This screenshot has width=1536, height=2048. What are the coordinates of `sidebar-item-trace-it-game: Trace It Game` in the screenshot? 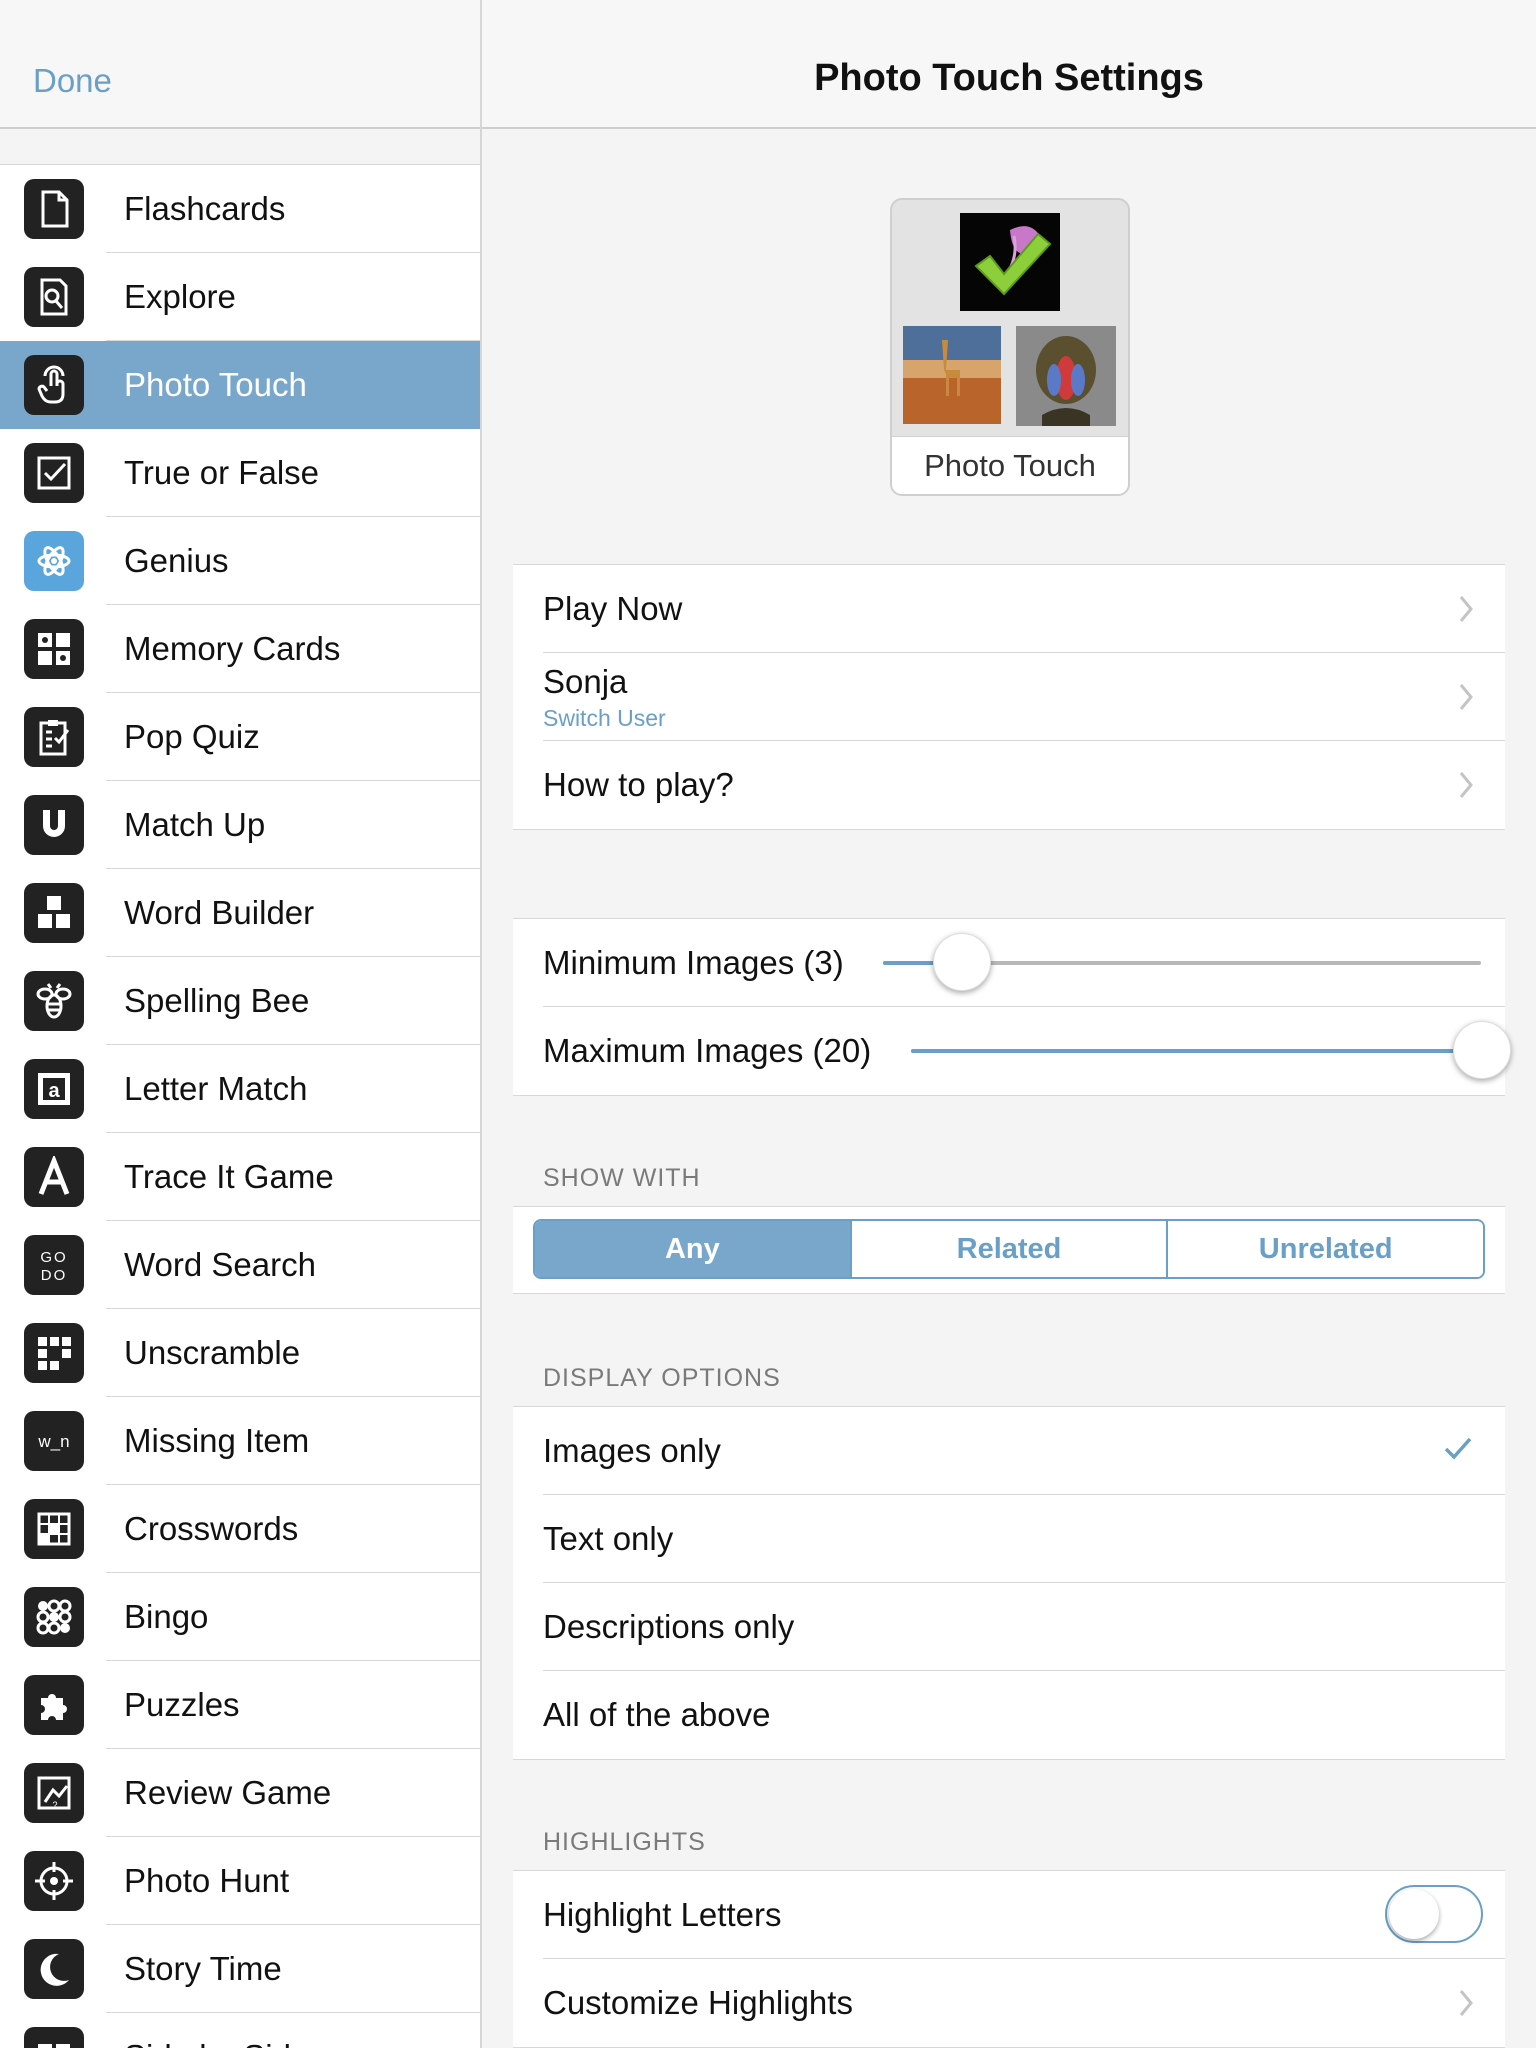 It's located at (240, 1177).